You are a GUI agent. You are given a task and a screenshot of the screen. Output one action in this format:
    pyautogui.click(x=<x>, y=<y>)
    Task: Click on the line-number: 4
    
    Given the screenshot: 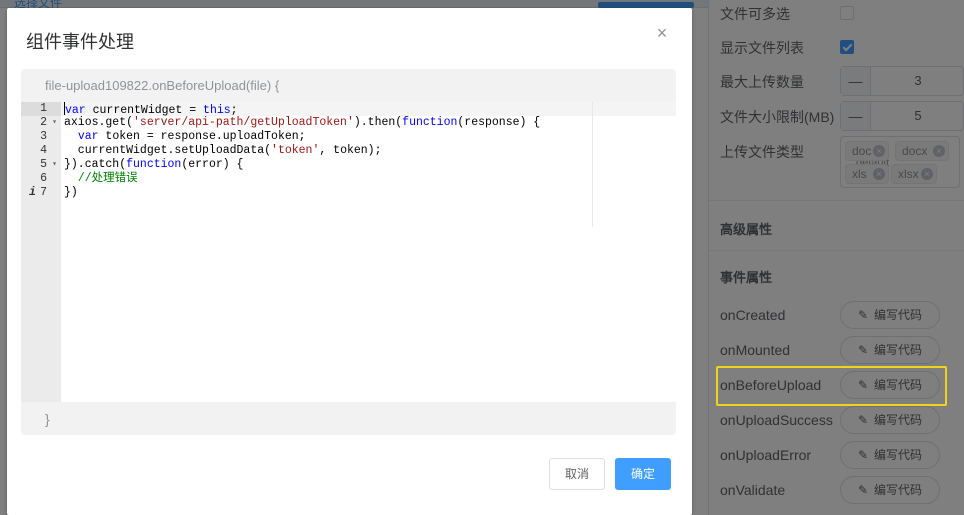 What is the action you would take?
    pyautogui.click(x=43, y=150)
    